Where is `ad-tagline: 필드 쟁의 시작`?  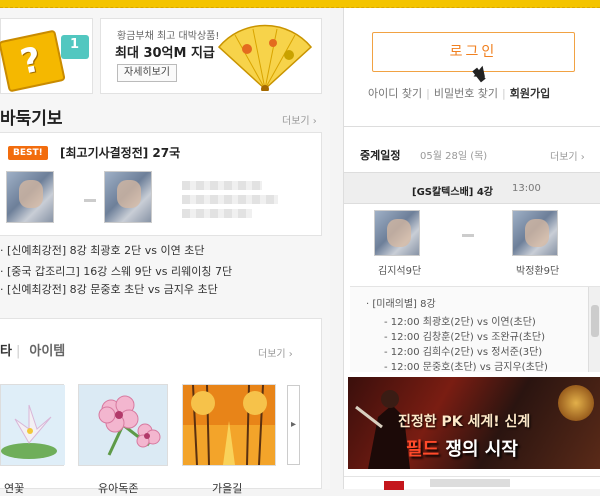
ad-tagline: 필드 쟁의 시작 is located at coordinates (462, 449).